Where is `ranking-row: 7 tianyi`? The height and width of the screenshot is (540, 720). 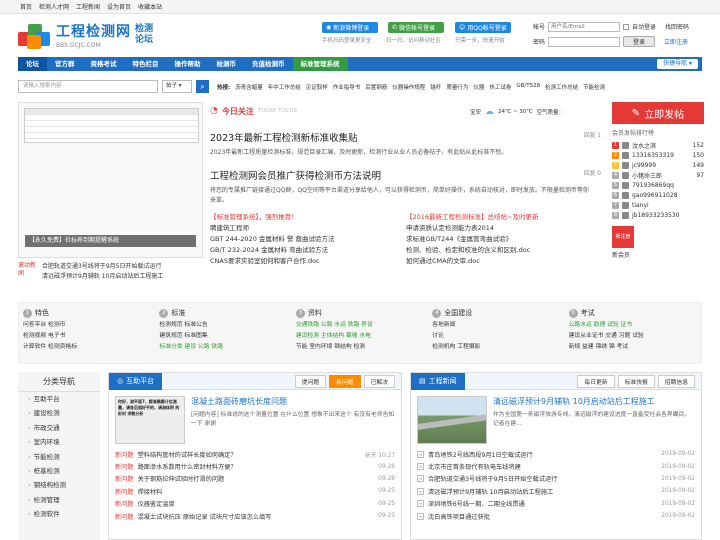 ranking-row: 7 tianyi is located at coordinates (658, 205).